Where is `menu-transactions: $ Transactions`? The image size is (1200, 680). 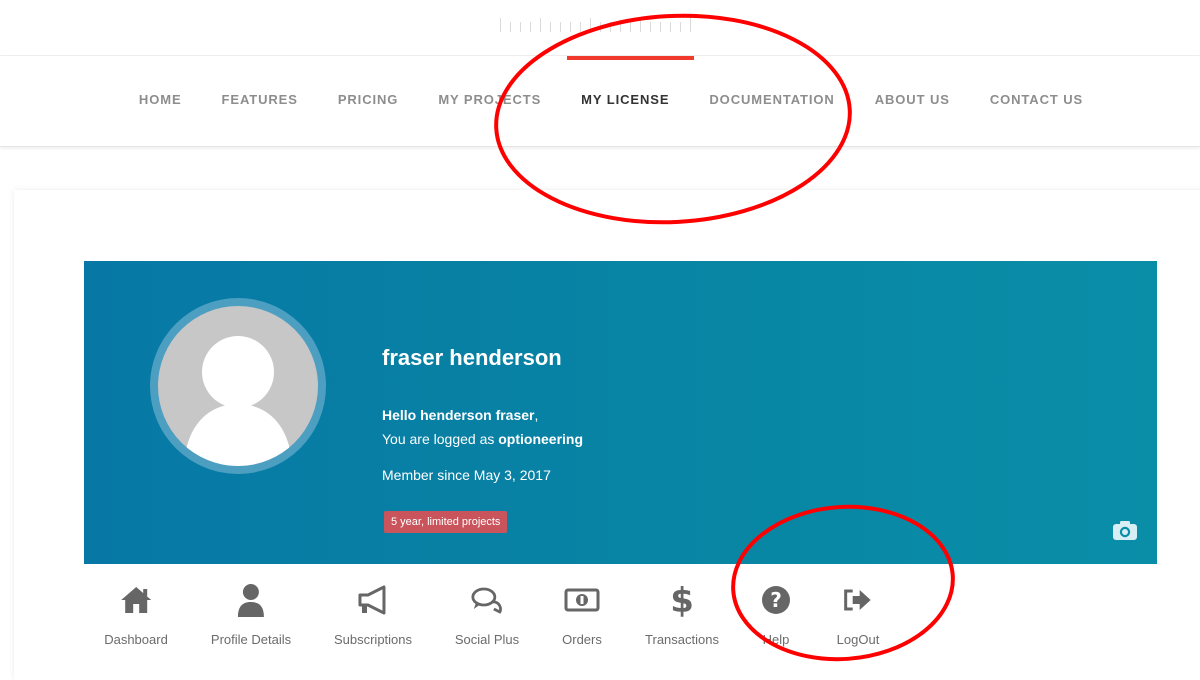 menu-transactions: $ Transactions is located at coordinates (682, 614).